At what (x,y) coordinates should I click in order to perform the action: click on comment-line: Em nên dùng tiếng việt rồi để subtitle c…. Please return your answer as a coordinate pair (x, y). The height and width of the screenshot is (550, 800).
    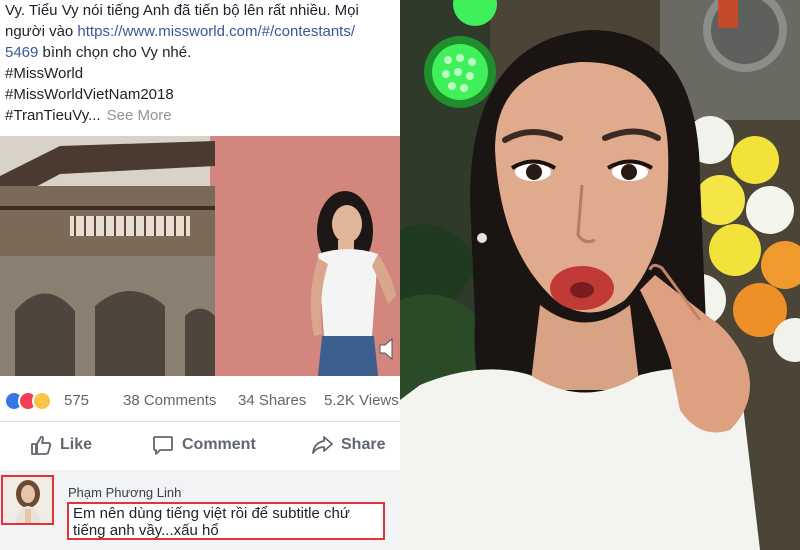
    Looking at the image, I should click on (211, 513).